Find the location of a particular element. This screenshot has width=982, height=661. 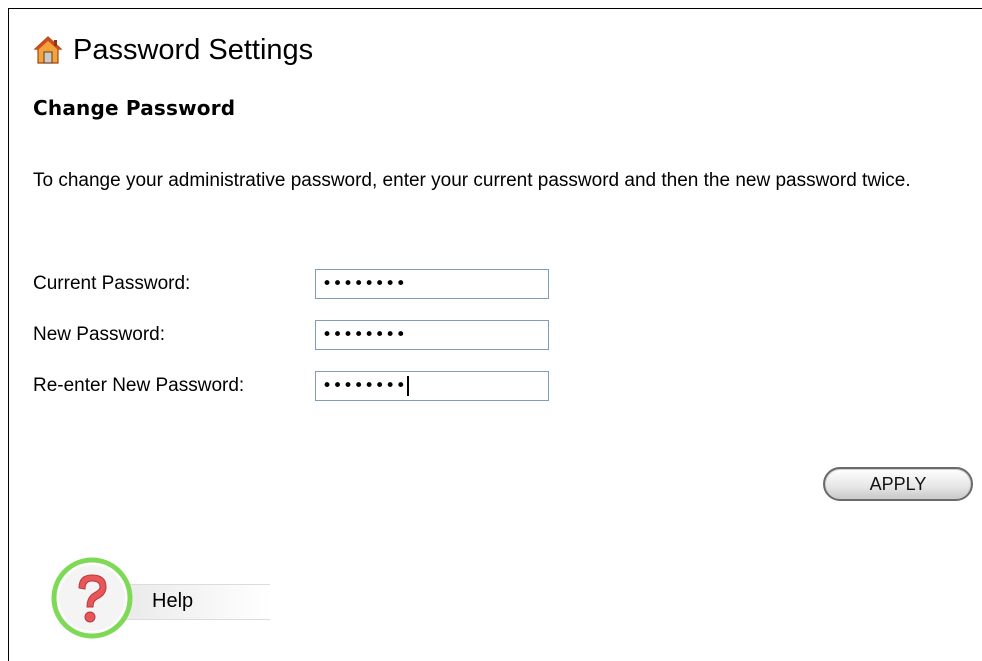

help-widget: Help is located at coordinates (165, 601).